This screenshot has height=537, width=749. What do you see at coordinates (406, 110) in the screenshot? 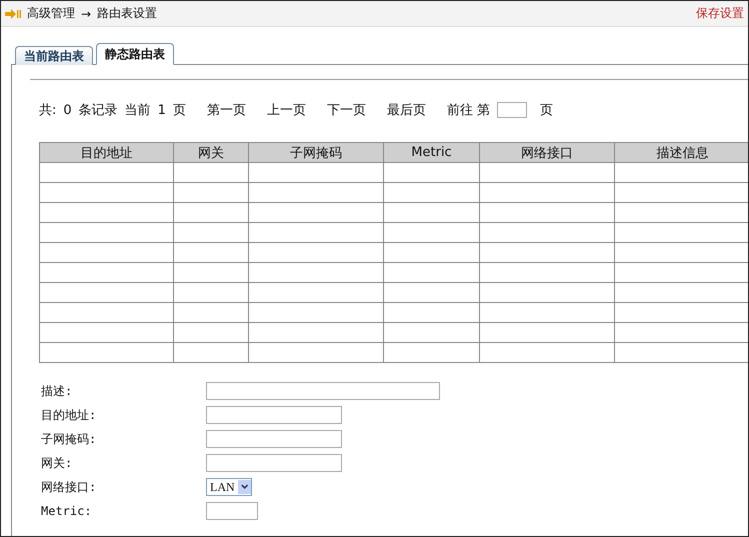
I see `pager-link: 最后页` at bounding box center [406, 110].